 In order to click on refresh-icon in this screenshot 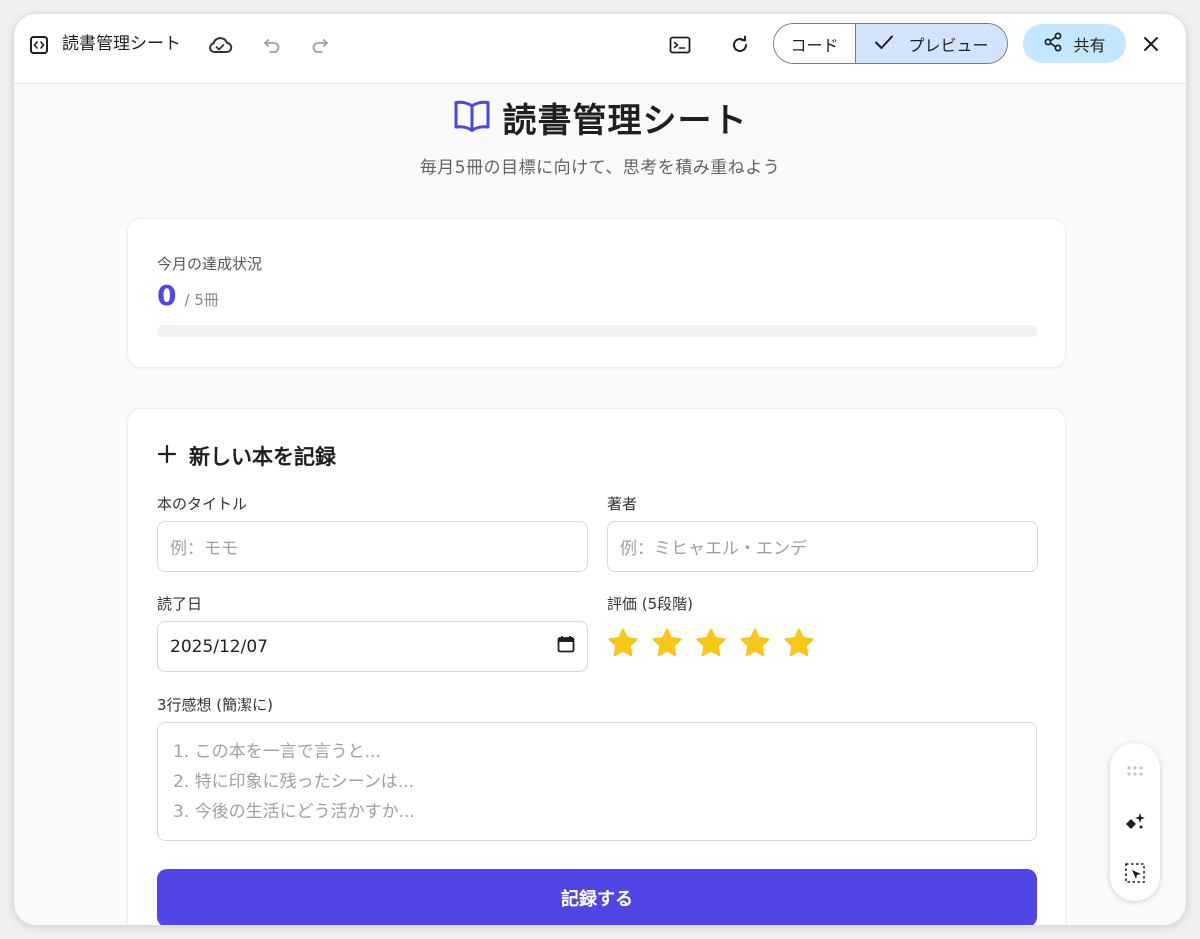, I will do `click(740, 45)`.